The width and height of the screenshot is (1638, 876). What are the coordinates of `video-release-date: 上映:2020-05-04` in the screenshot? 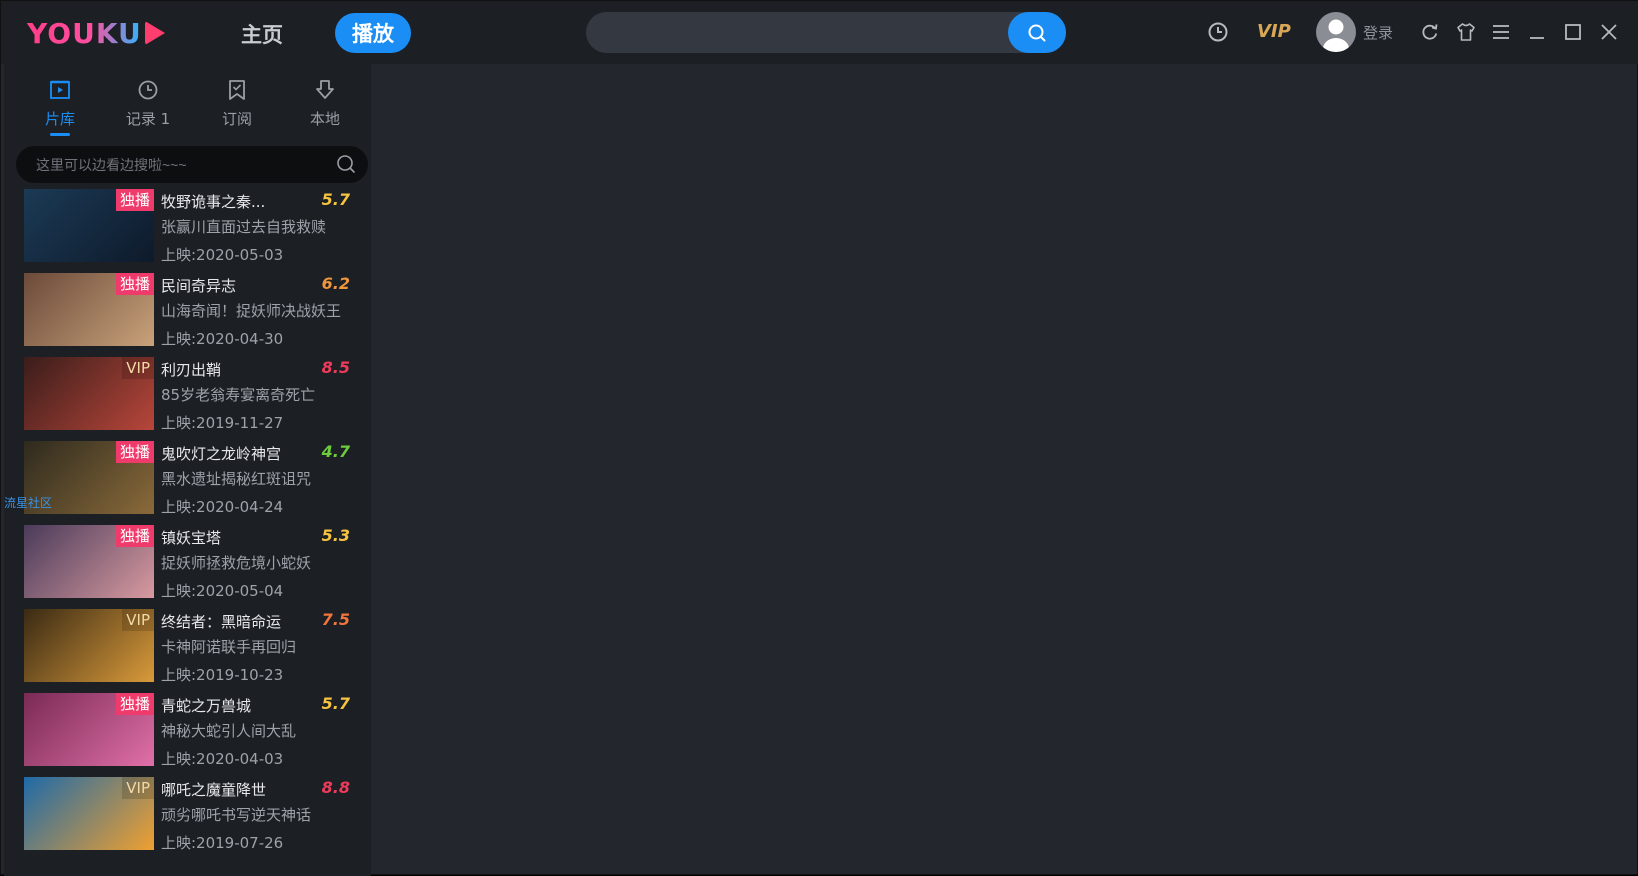 It's located at (222, 591).